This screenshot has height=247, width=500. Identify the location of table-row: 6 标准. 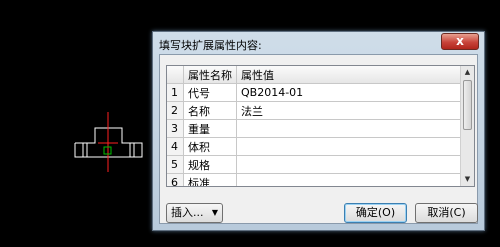
(314, 179).